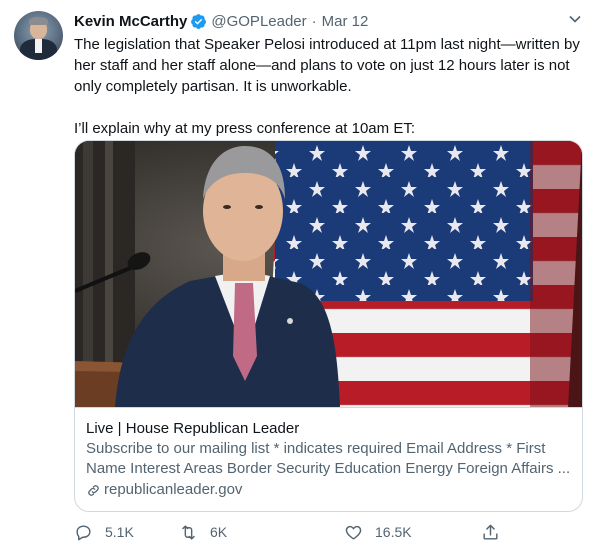 The height and width of the screenshot is (551, 598). Describe the element at coordinates (193, 428) in the screenshot. I see `card-title: Live | House Republican Leader` at that location.